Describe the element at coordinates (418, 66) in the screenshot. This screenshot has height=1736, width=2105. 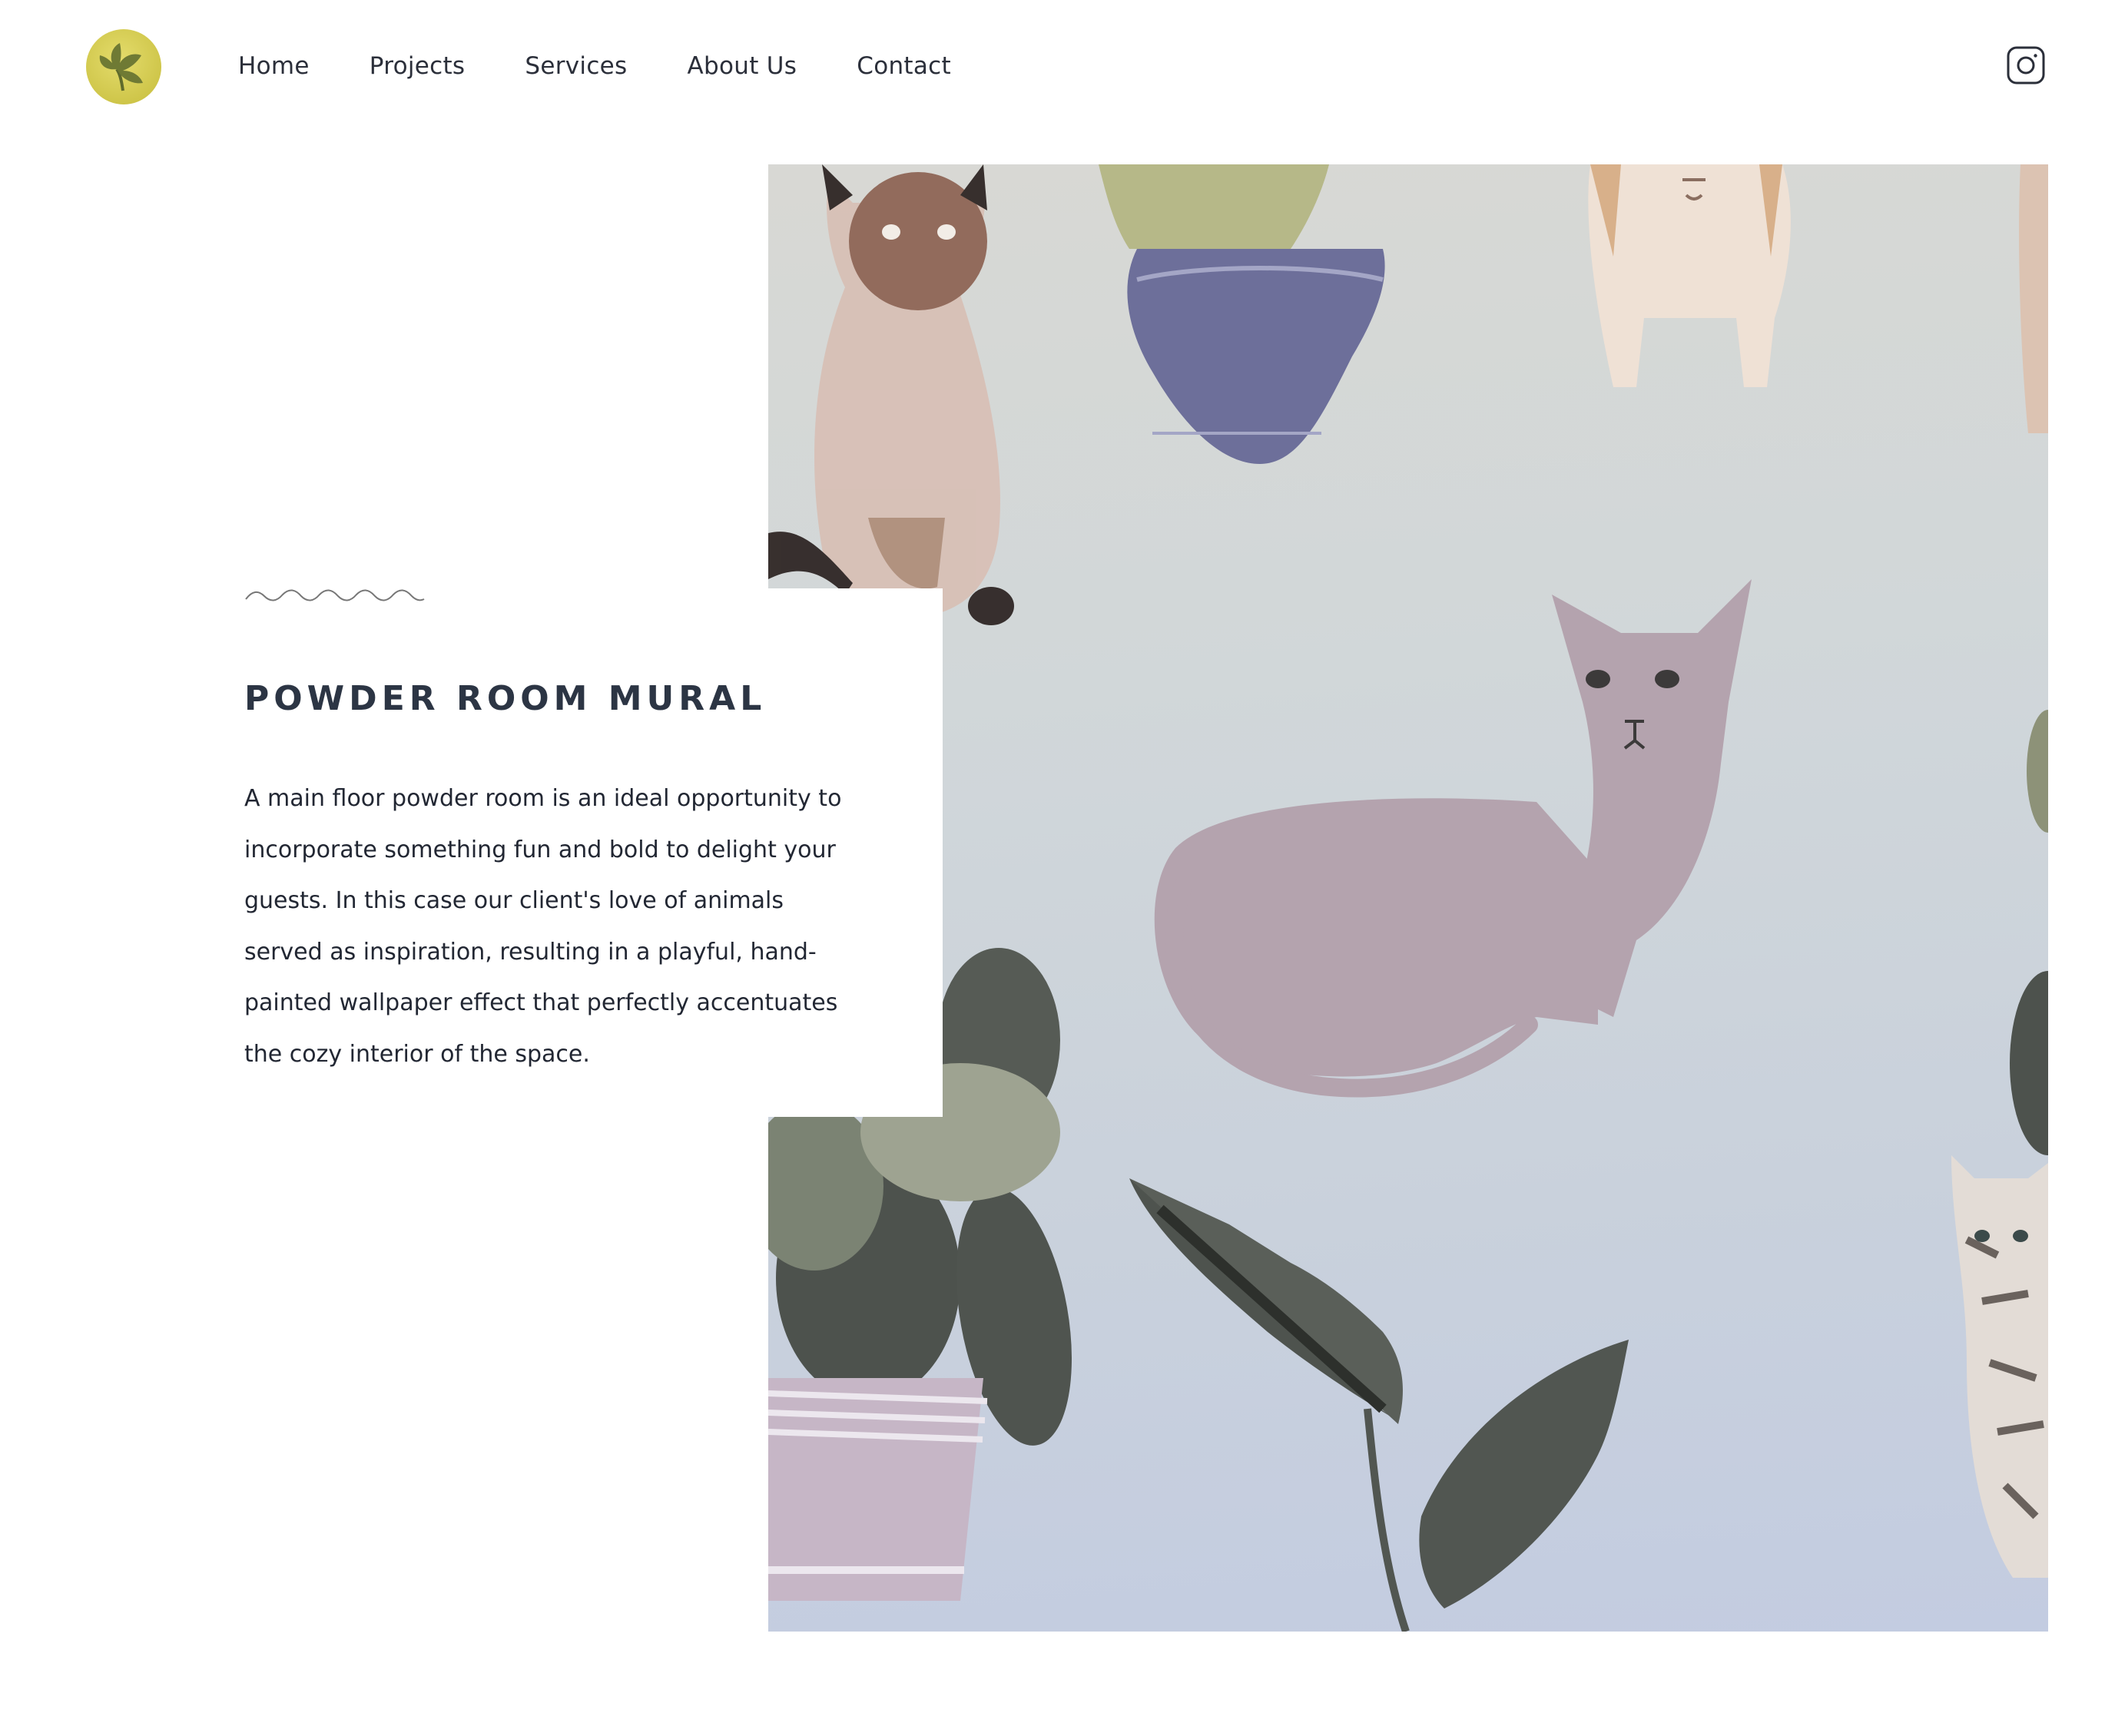
I see `nav-projects: Projects` at that location.